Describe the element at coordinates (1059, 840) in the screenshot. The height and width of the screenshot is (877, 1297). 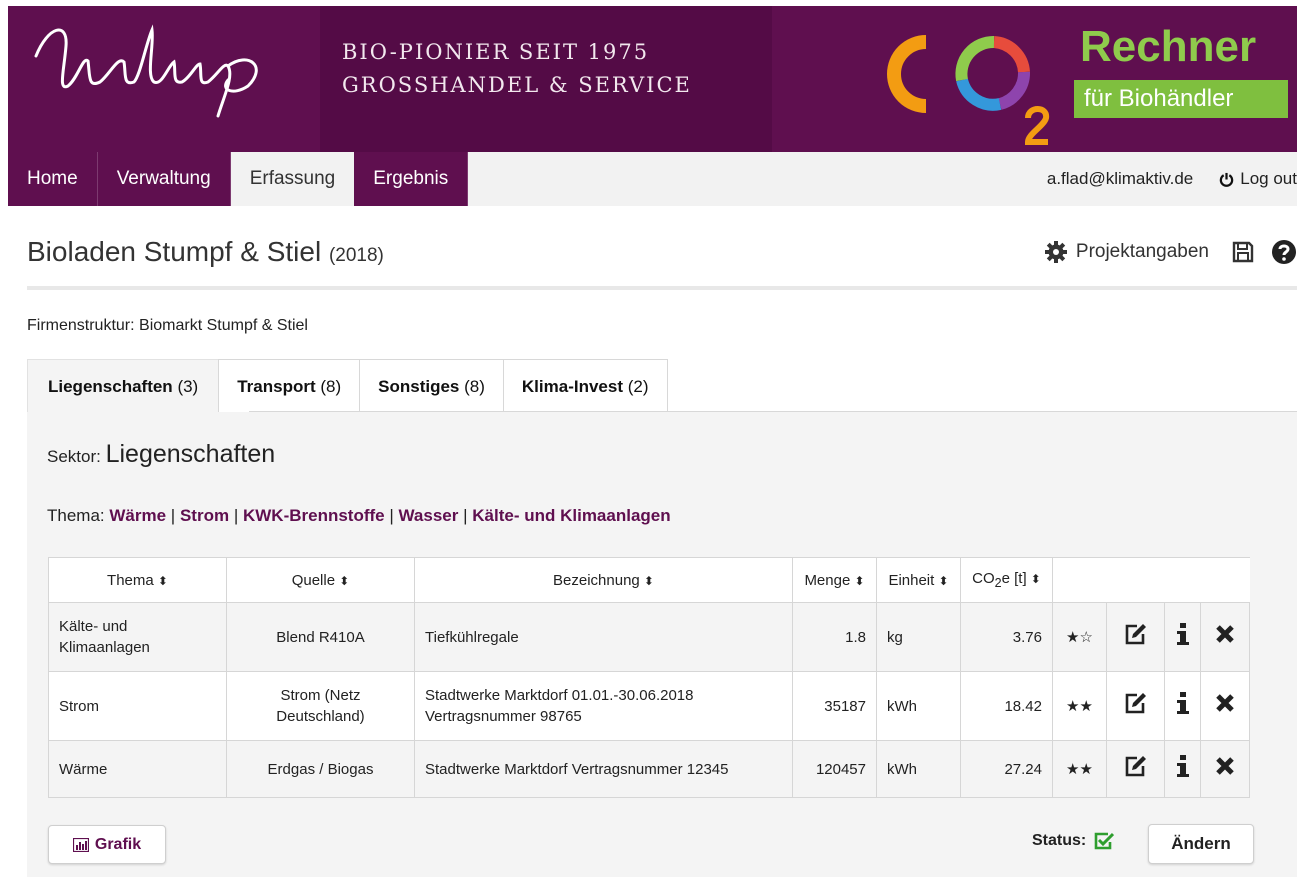
I see `status-label: Status:` at that location.